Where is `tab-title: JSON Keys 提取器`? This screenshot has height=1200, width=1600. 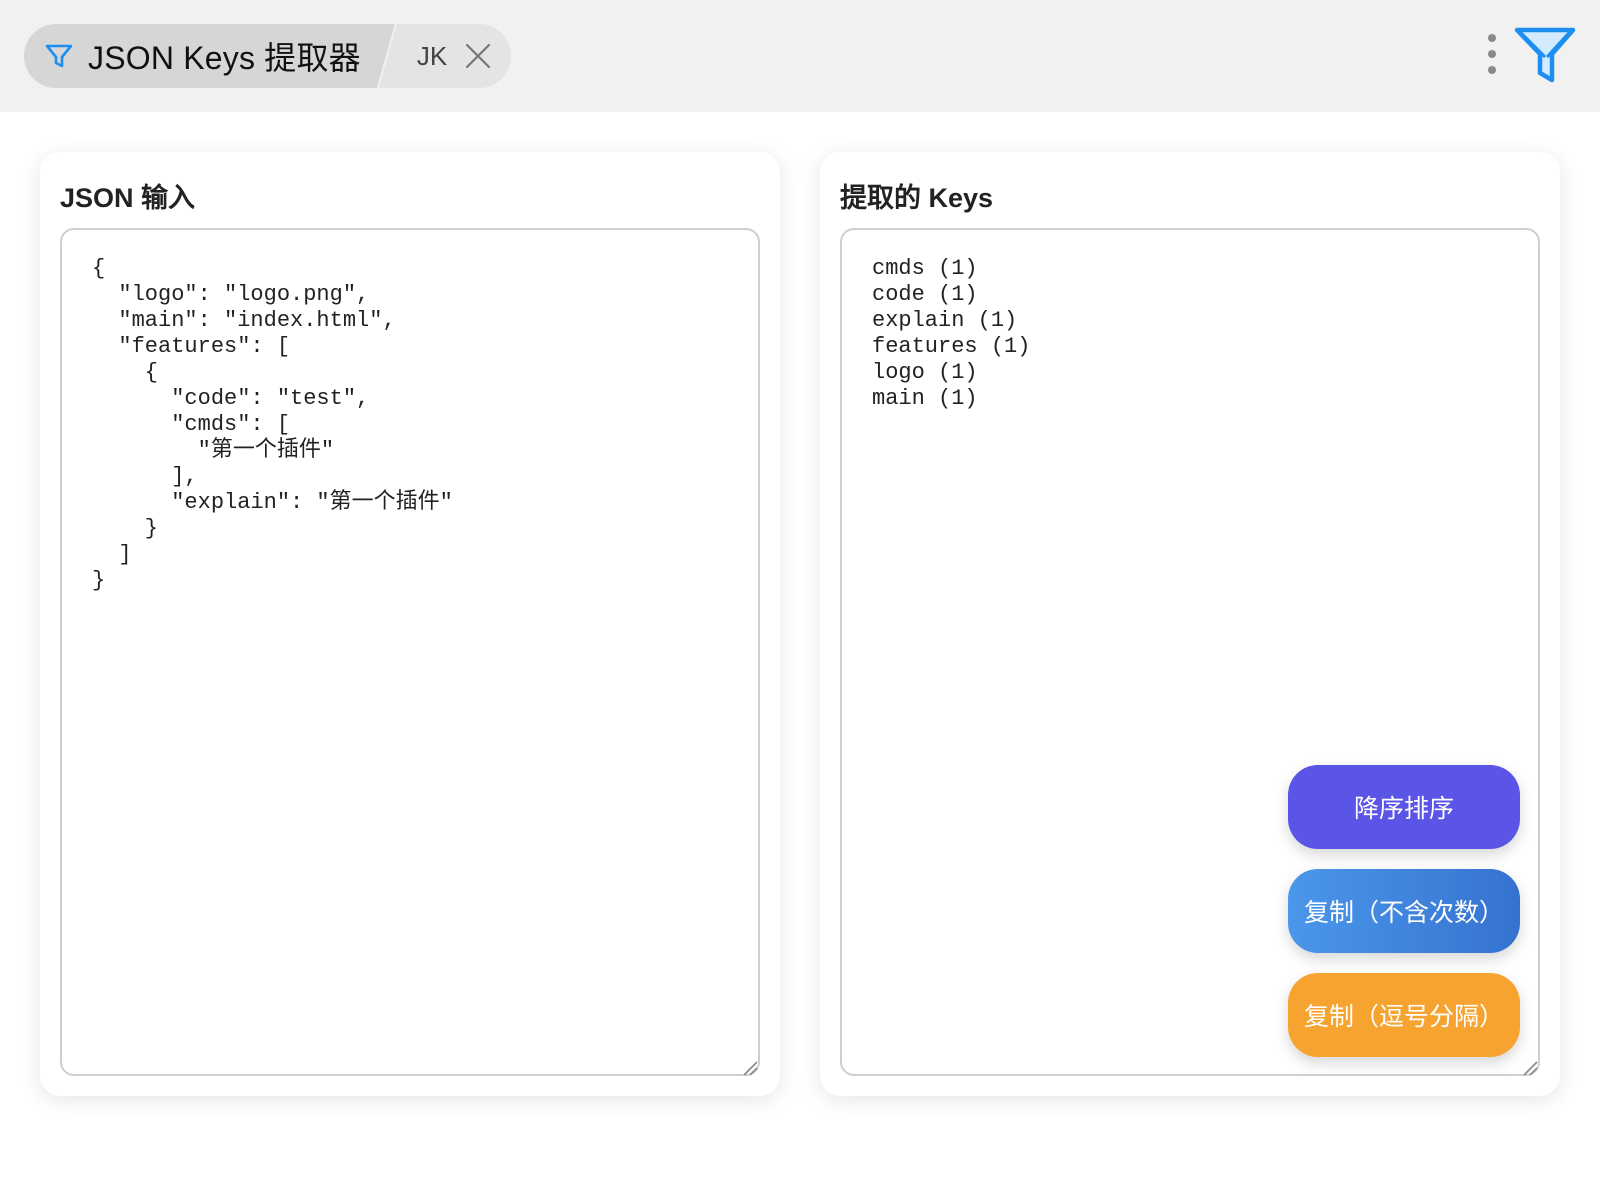 tab-title: JSON Keys 提取器 is located at coordinates (224, 58).